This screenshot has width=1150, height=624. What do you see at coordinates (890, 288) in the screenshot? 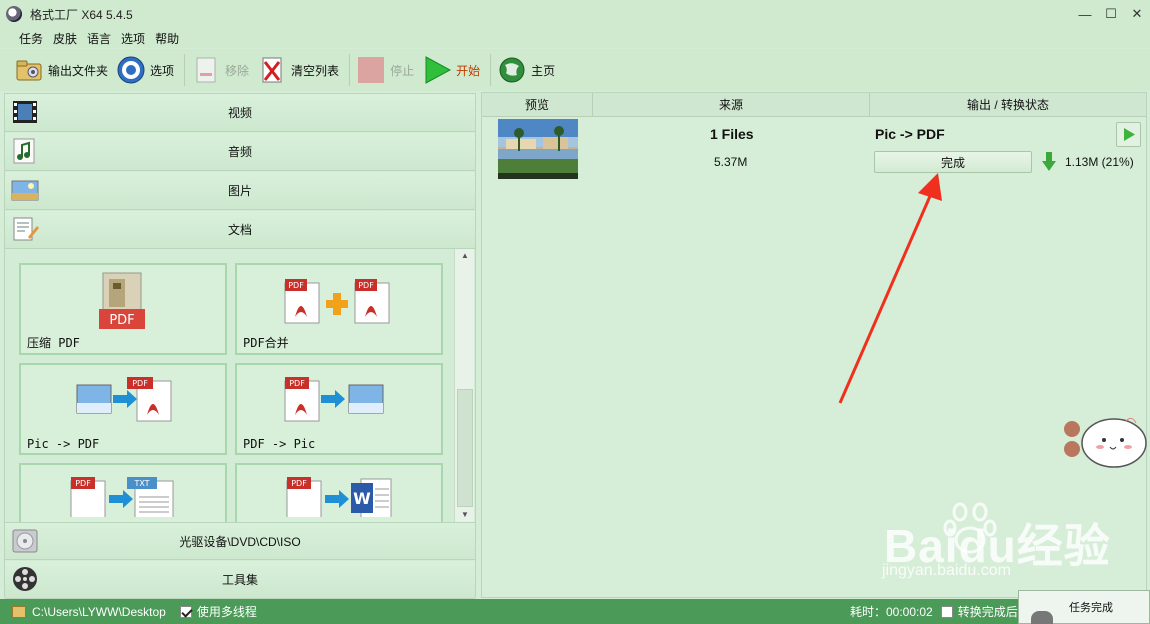
I see `annotation-arrow-icon` at bounding box center [890, 288].